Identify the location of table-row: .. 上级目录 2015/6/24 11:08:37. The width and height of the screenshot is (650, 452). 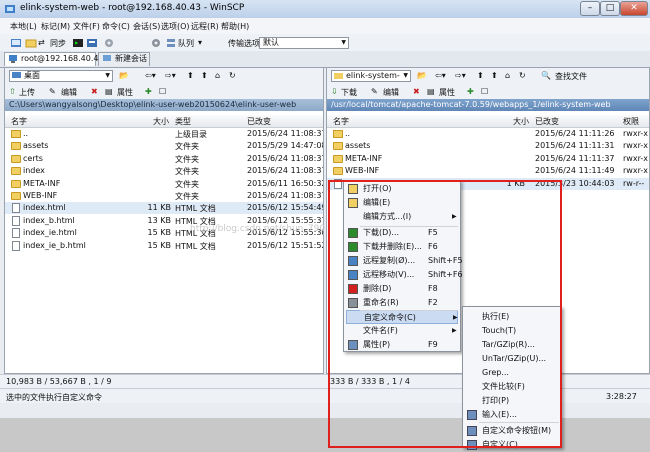
(164, 134).